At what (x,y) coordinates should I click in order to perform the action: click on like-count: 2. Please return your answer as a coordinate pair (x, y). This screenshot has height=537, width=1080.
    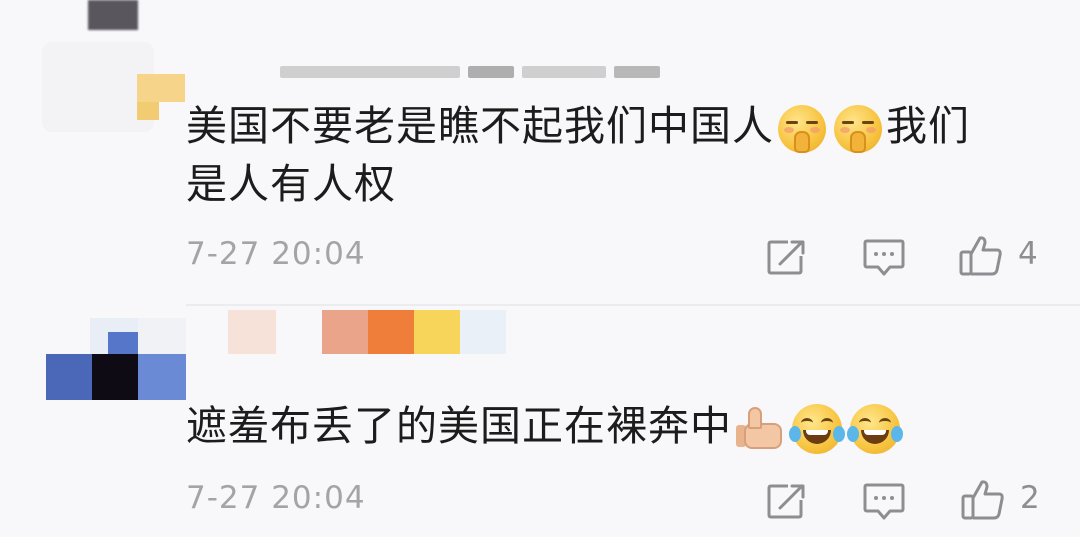
    Looking at the image, I should click on (1030, 498).